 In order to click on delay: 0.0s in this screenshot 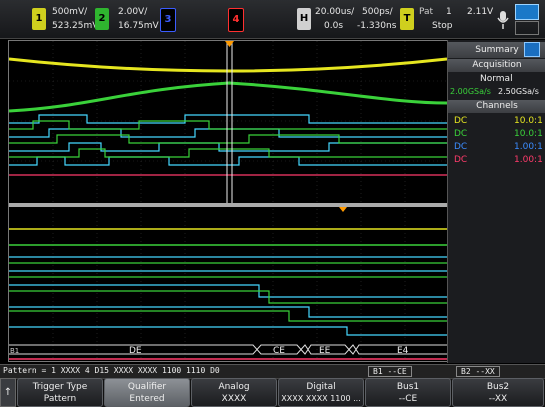, I will do `click(334, 26)`.